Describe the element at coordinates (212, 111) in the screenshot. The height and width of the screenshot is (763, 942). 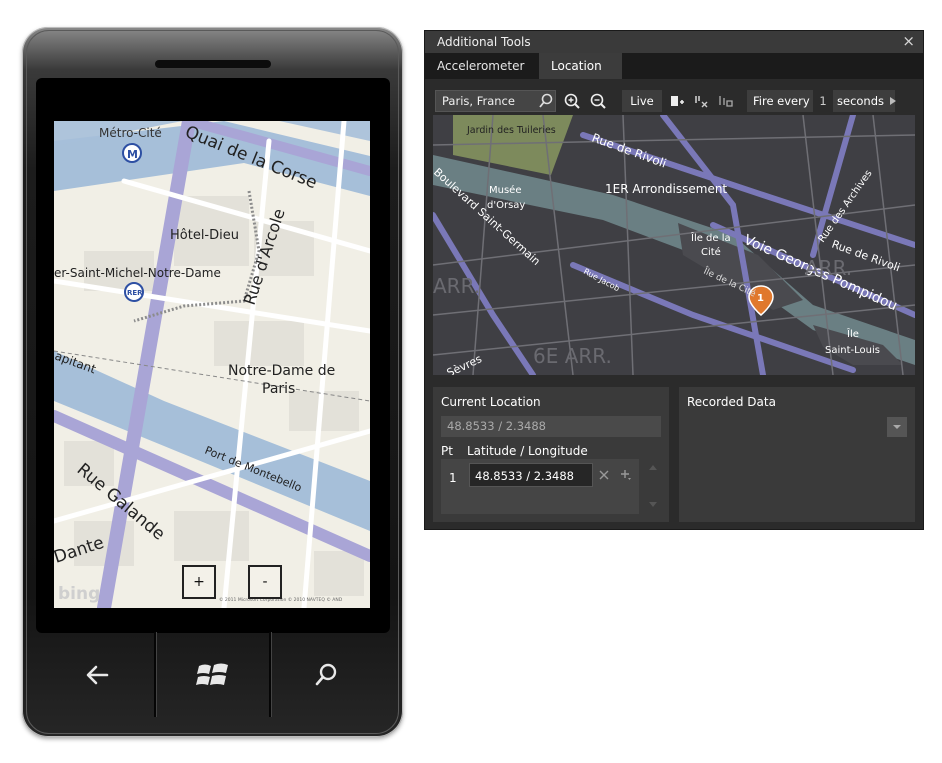
I see `status-bar` at that location.